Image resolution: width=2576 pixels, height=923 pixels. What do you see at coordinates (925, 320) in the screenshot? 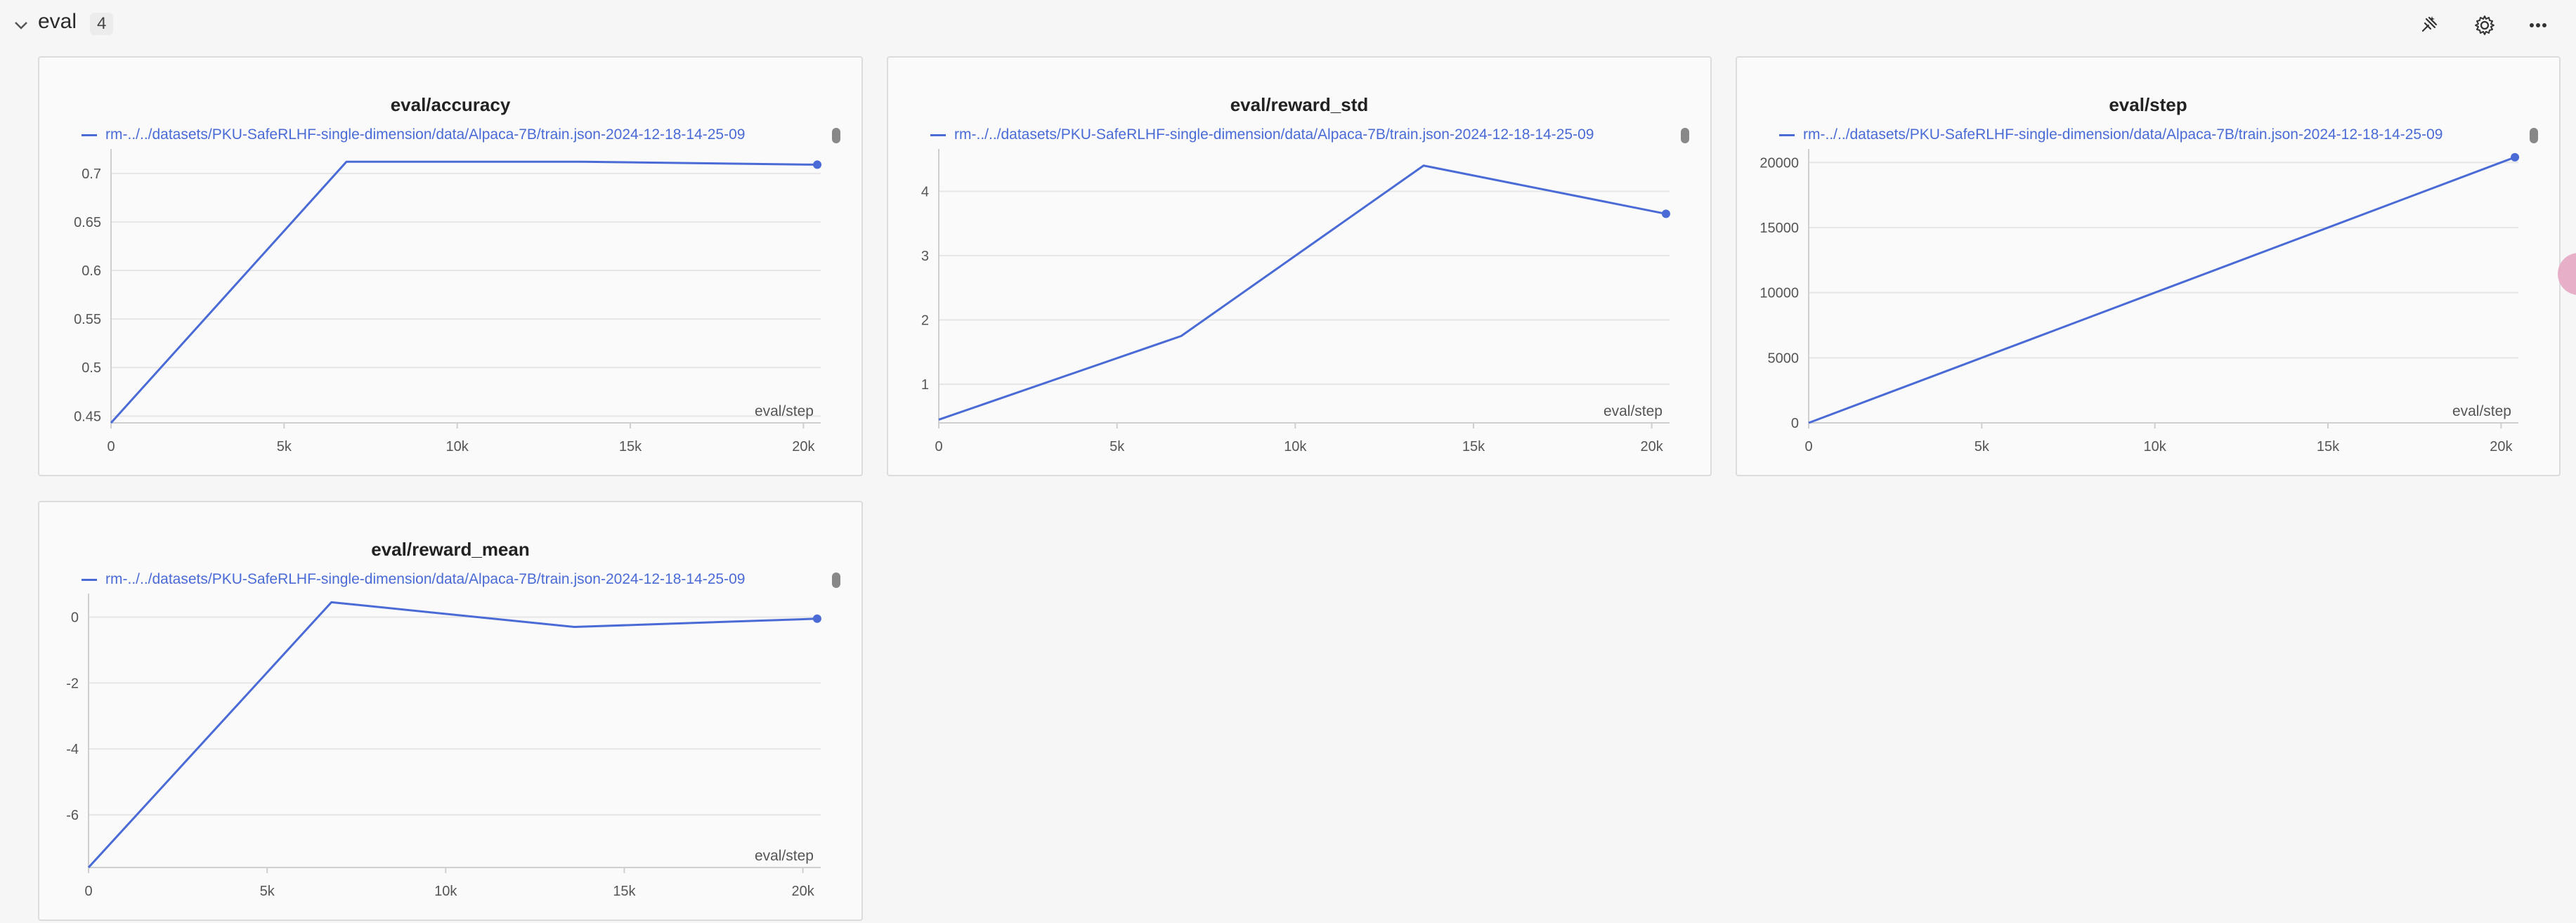
I see `y-tick-label: 2` at bounding box center [925, 320].